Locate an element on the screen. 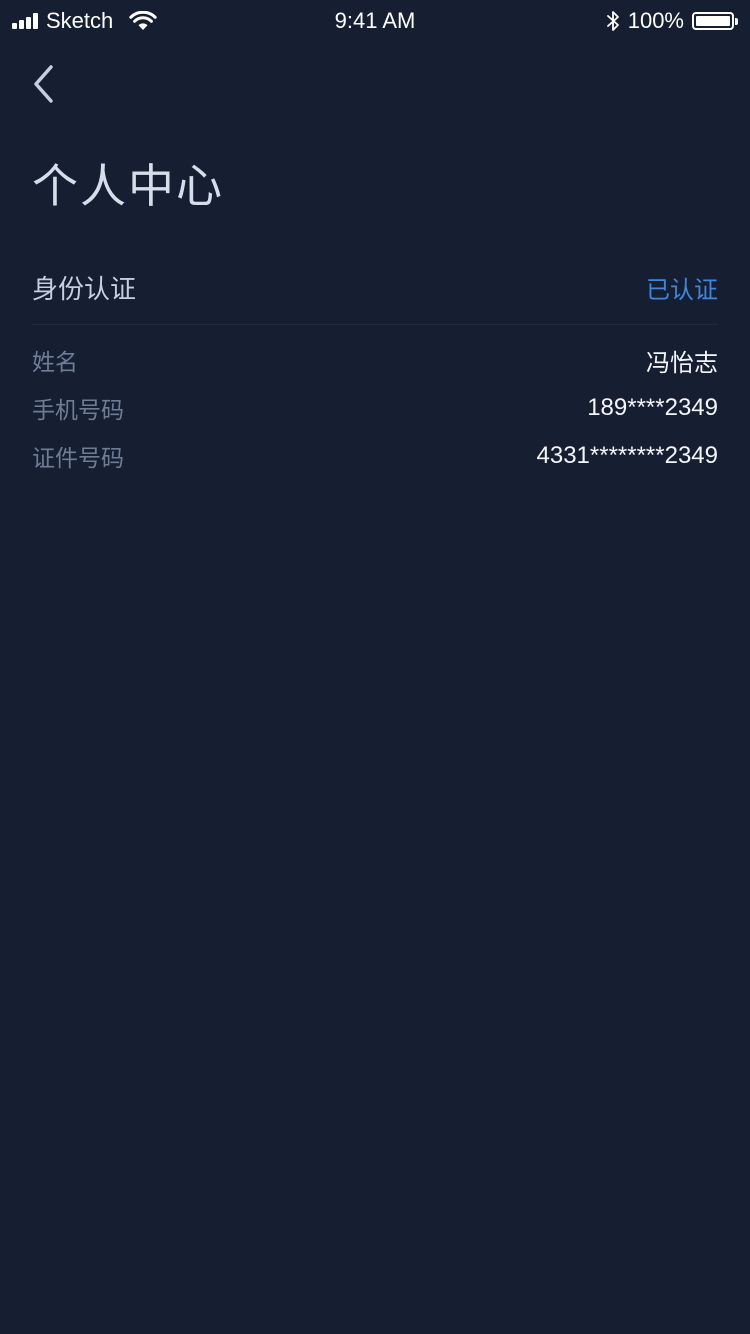 Image resolution: width=750 pixels, height=1334 pixels. phone-label: 手机号码 is located at coordinates (78, 411).